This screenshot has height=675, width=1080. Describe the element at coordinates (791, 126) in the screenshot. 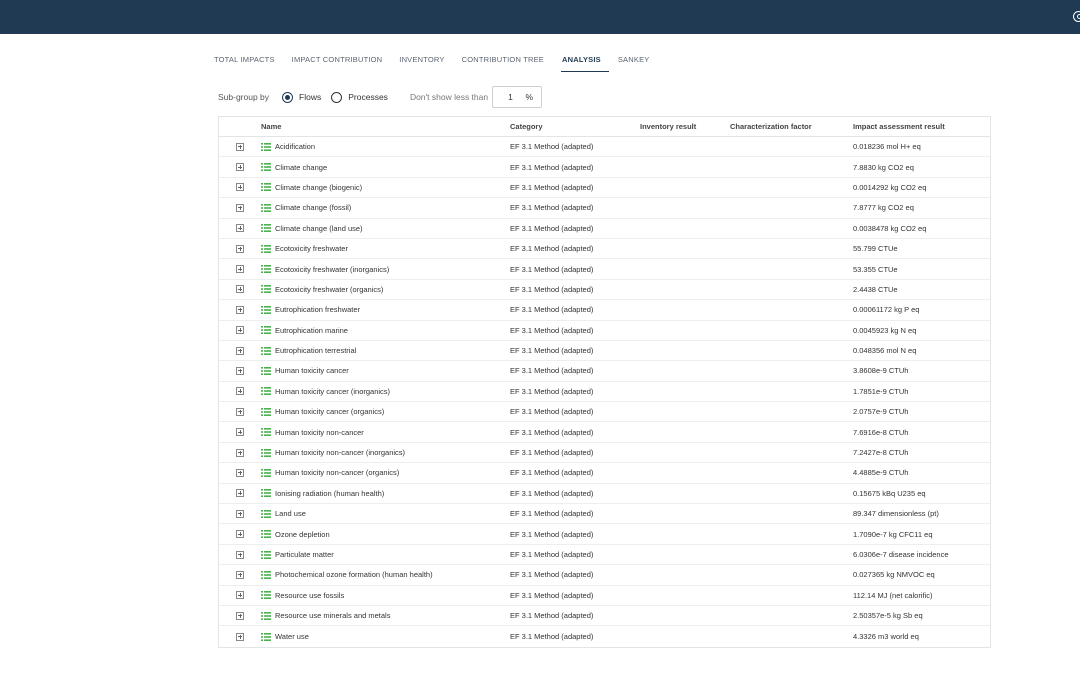

I see `header-characterization: Characterization factor` at that location.